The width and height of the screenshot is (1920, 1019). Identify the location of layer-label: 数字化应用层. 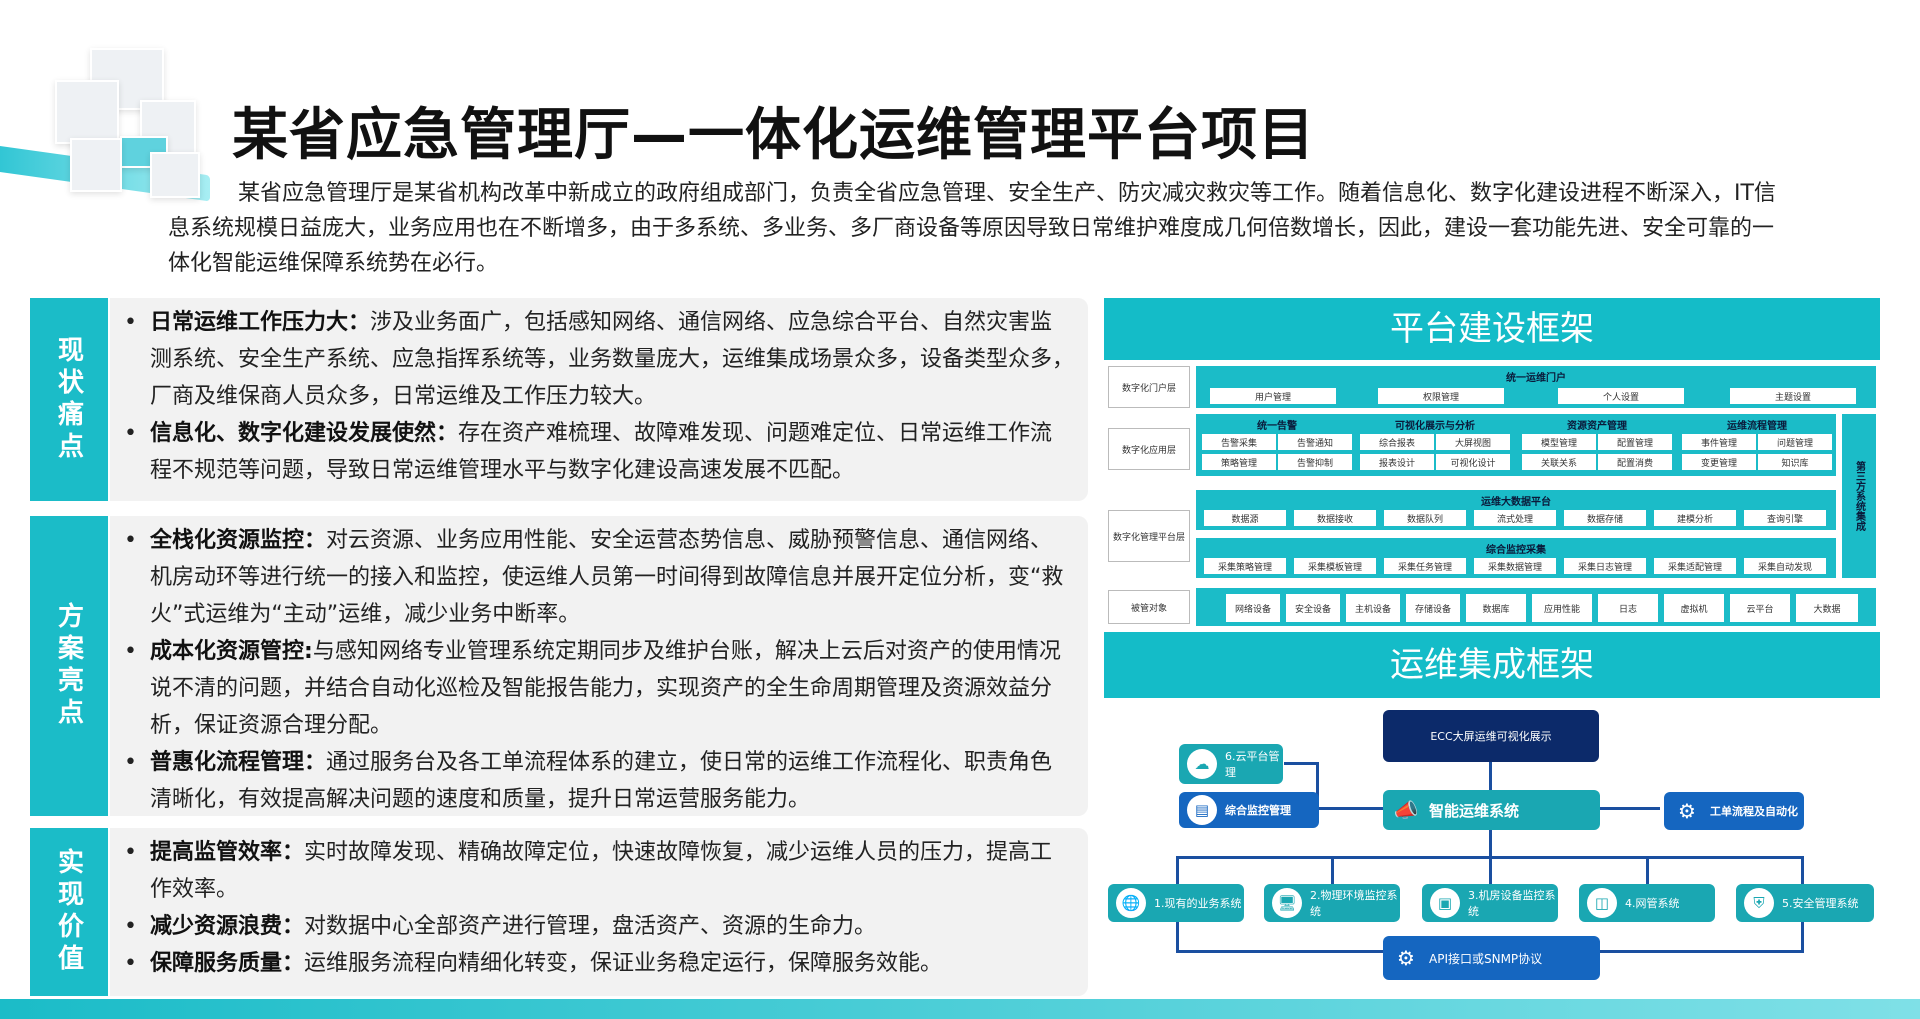
(1149, 449).